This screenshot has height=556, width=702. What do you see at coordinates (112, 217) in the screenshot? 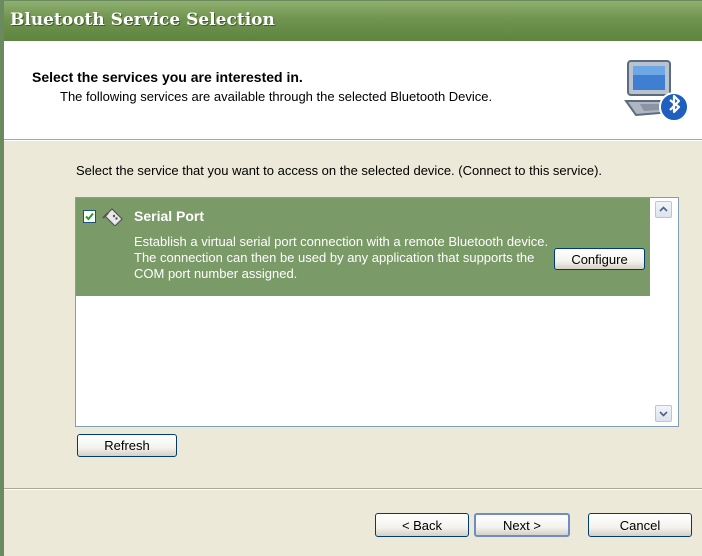
I see `serial-port-icon` at bounding box center [112, 217].